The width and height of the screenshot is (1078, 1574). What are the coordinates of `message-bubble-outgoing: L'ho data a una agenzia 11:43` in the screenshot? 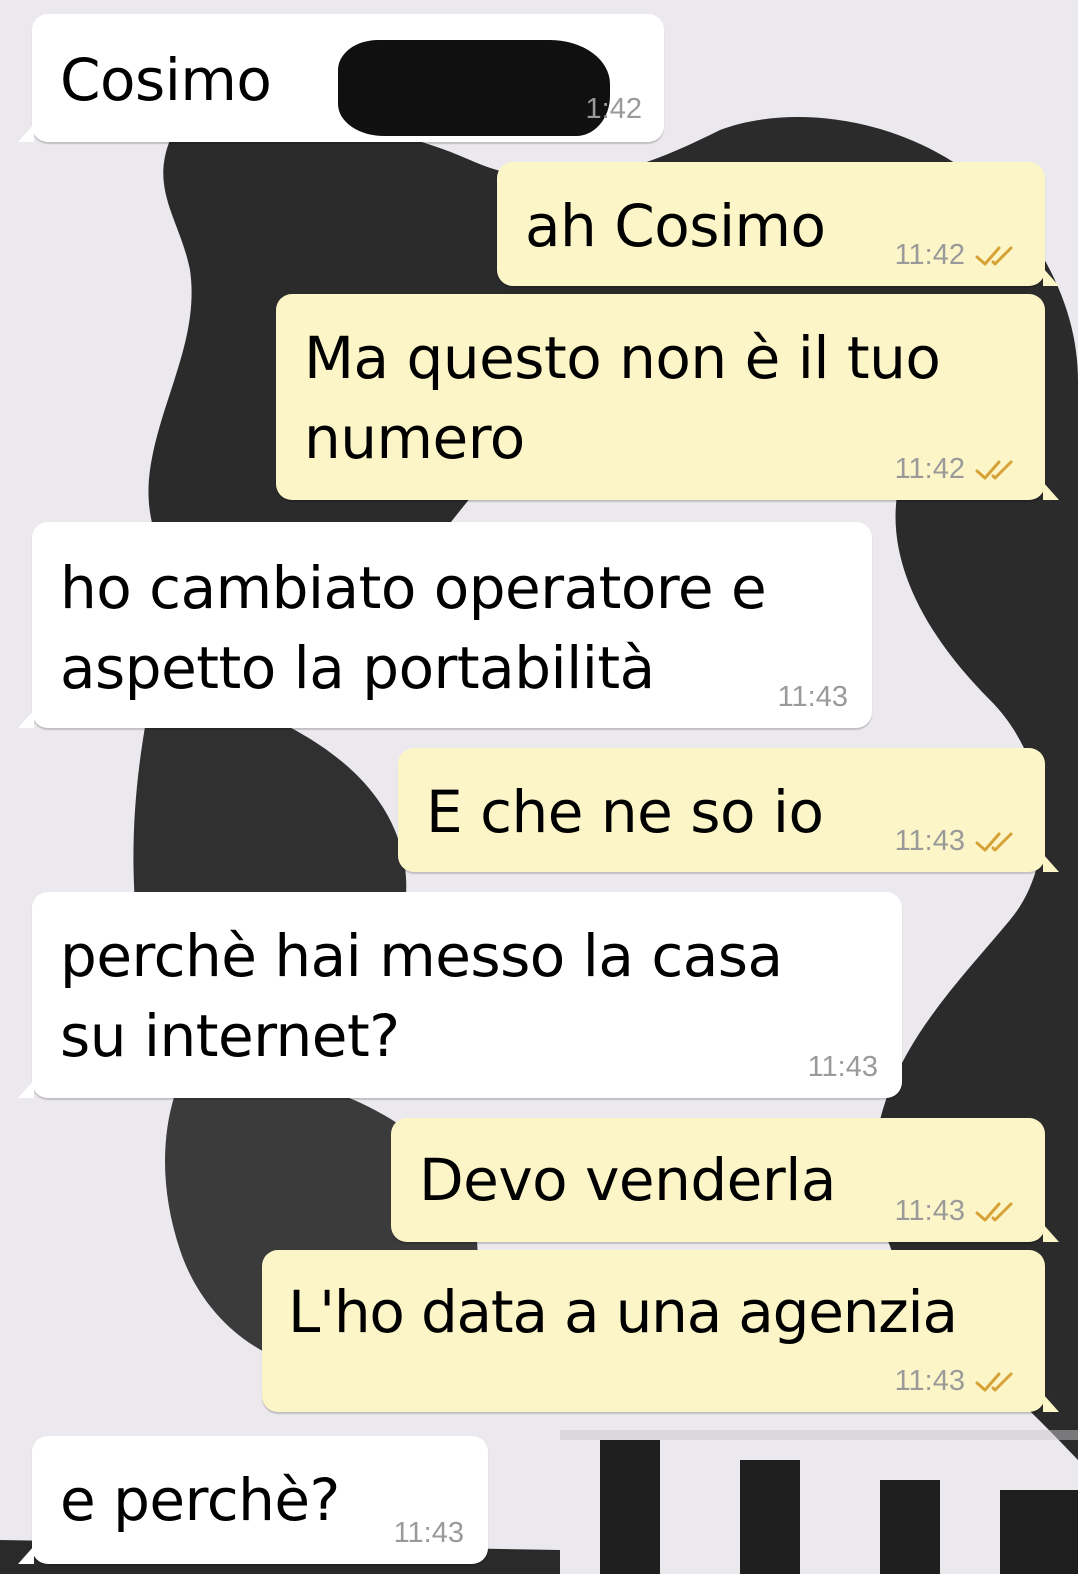 It's located at (660, 1331).